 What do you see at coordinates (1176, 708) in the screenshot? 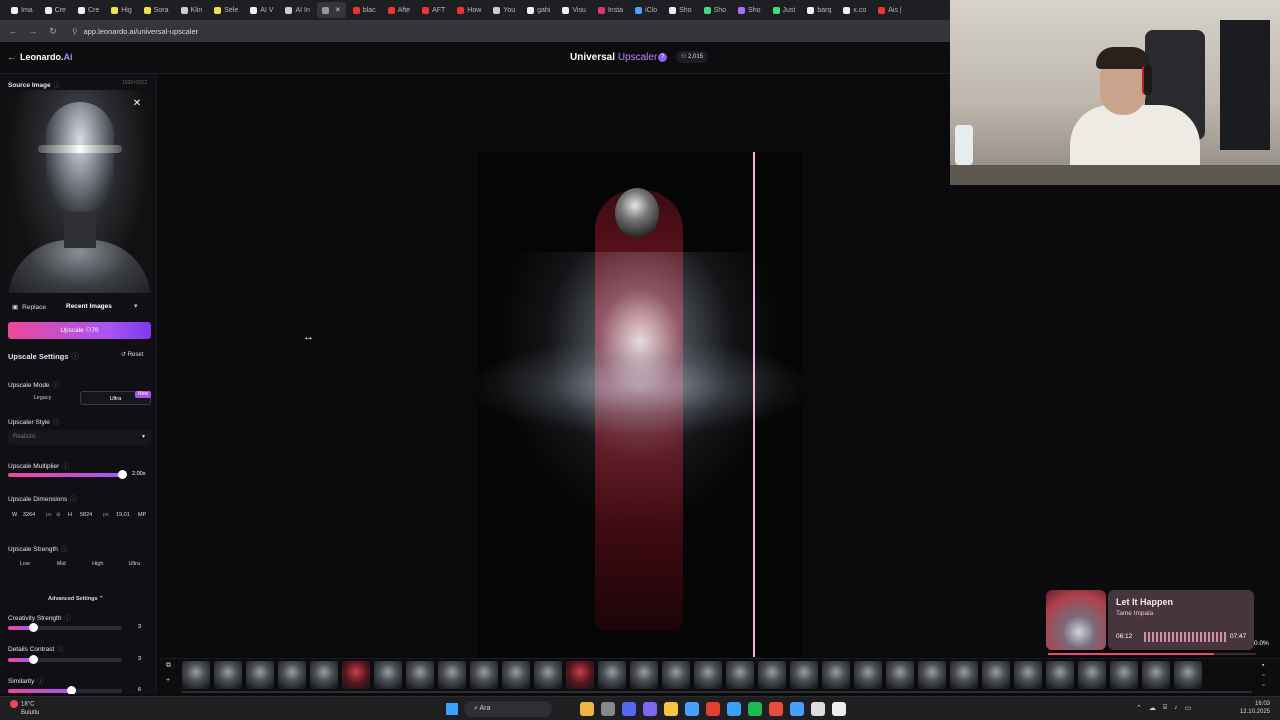
I see `volume-icon: ♪` at bounding box center [1176, 708].